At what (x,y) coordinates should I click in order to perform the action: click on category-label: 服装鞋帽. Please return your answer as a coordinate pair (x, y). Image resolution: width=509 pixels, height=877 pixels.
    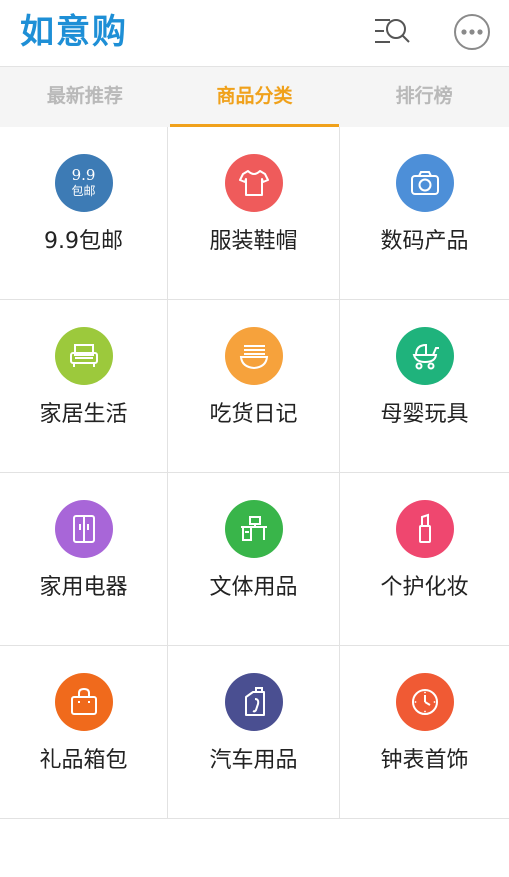
    Looking at the image, I should click on (253, 241).